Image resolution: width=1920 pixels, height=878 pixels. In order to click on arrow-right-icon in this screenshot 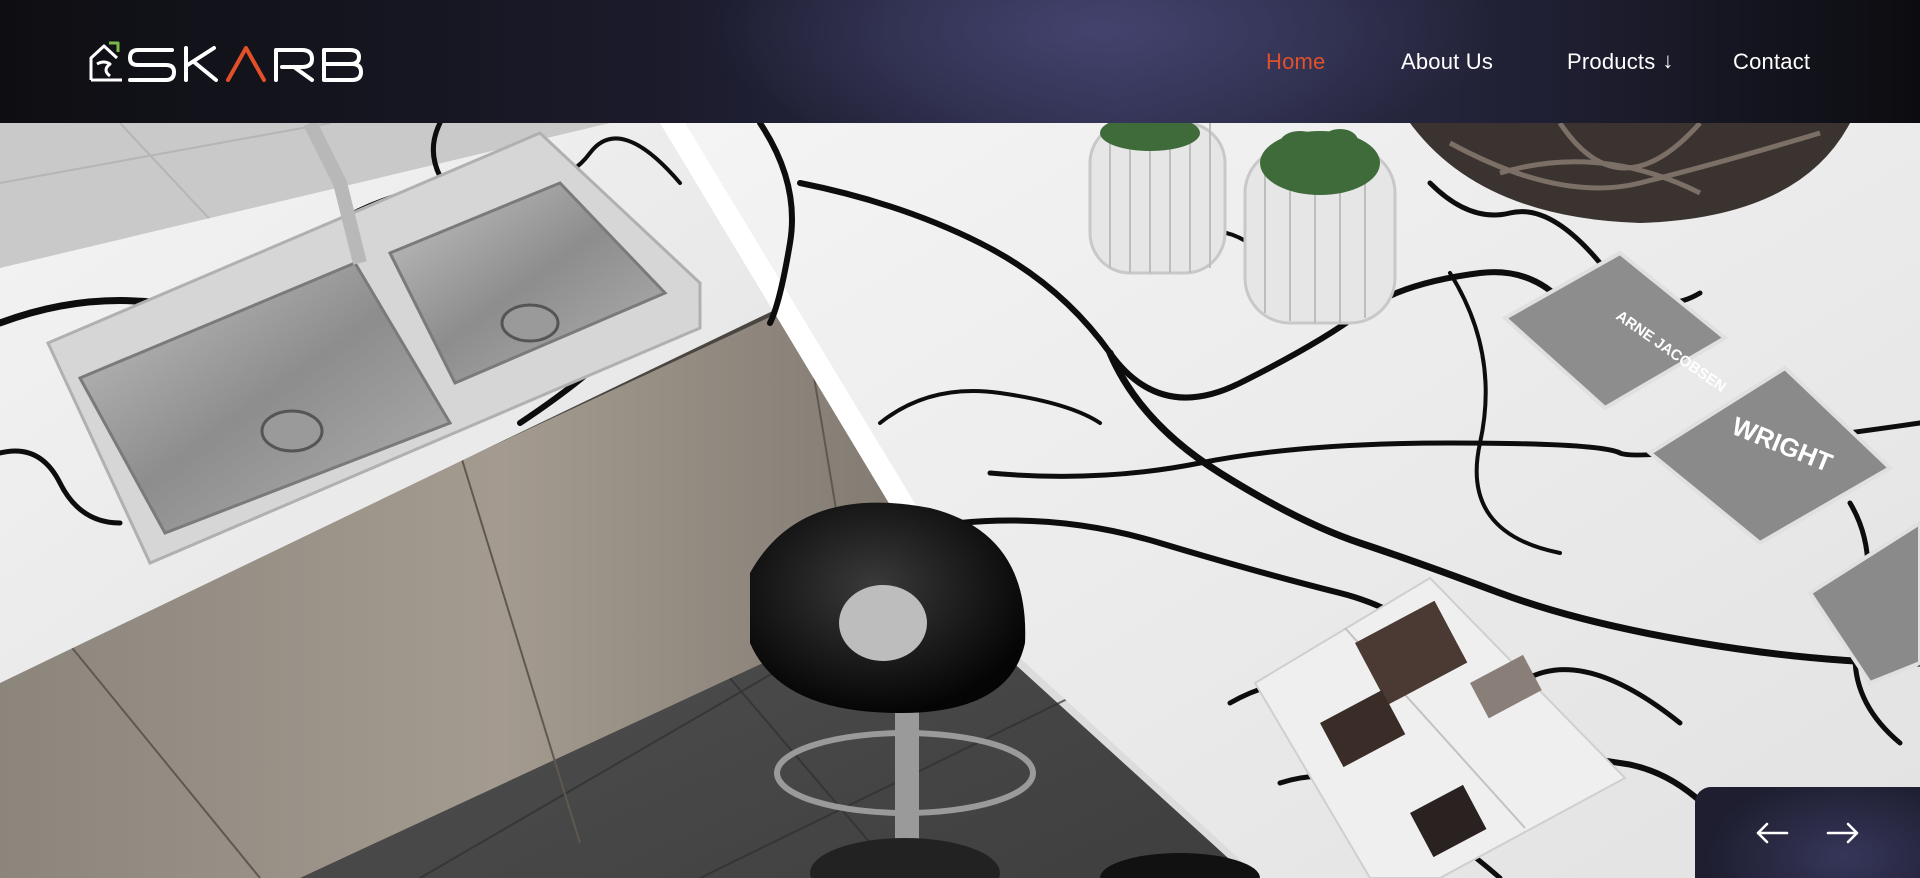, I will do `click(1842, 833)`.